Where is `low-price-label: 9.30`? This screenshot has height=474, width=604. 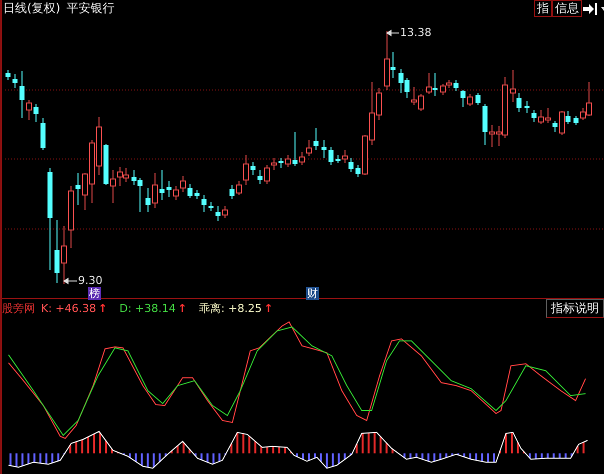
low-price-label: 9.30 is located at coordinates (90, 280).